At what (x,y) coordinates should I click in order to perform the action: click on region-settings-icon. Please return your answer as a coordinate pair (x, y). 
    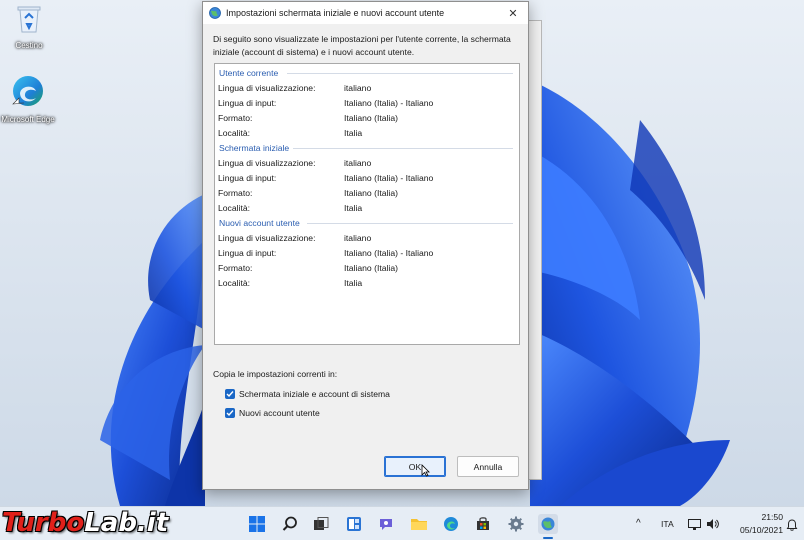
    Looking at the image, I should click on (548, 524).